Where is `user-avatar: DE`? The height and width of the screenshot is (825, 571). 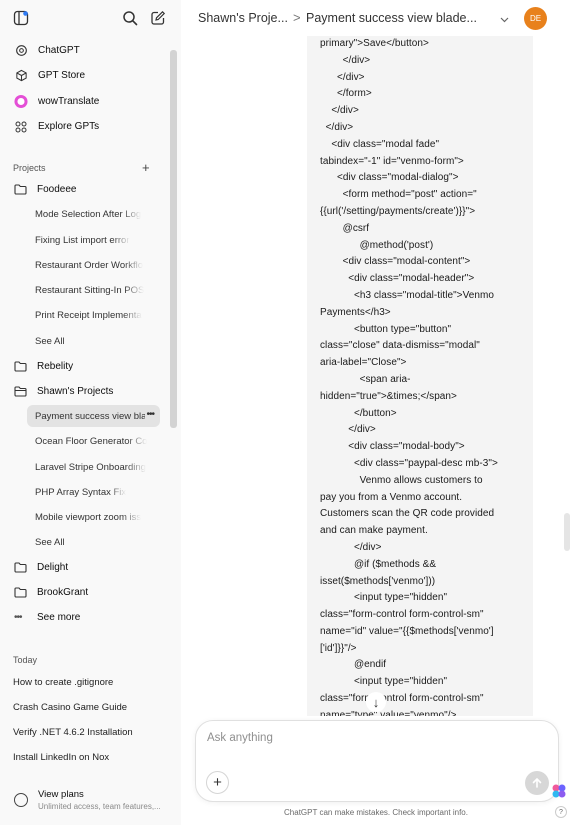
user-avatar: DE is located at coordinates (535, 18).